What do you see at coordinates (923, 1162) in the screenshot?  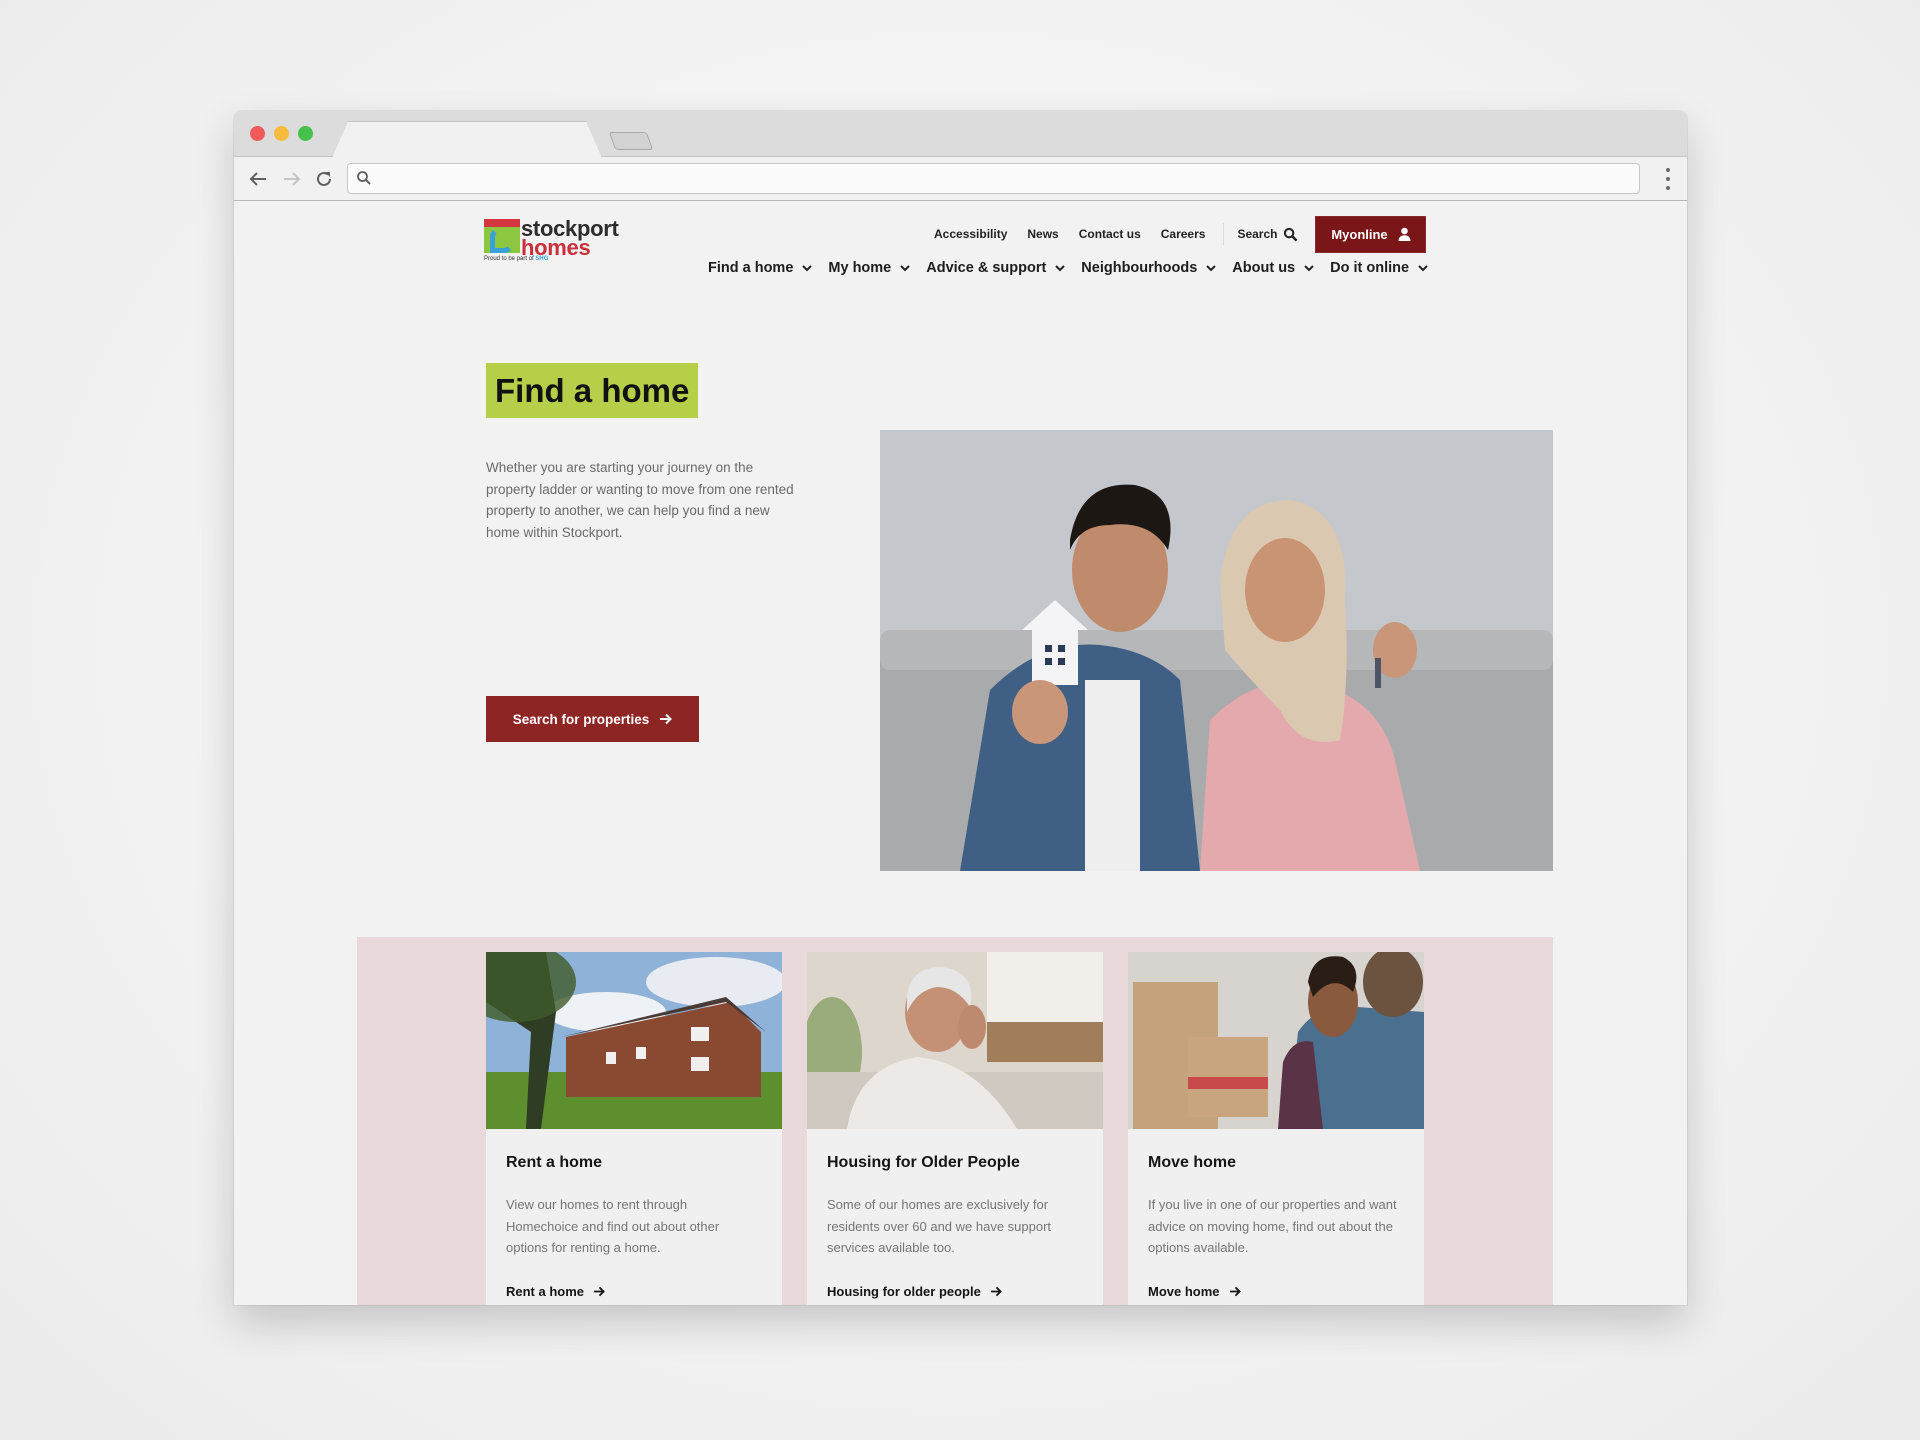 I see `card-title: Housing for Older People` at bounding box center [923, 1162].